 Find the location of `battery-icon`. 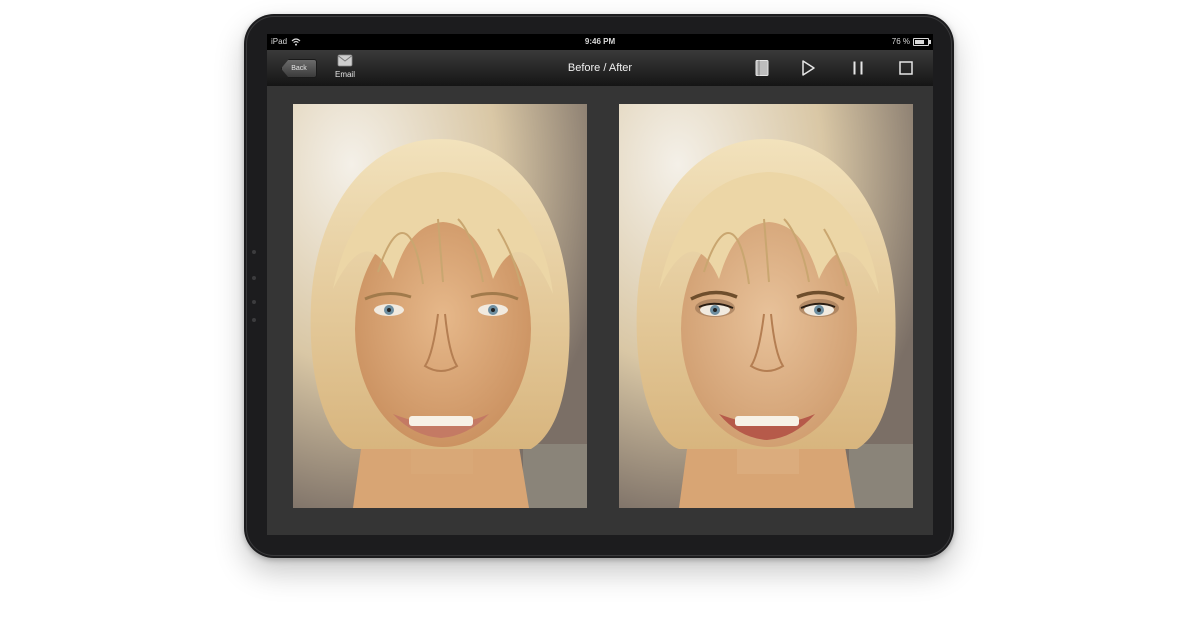

battery-icon is located at coordinates (922, 42).